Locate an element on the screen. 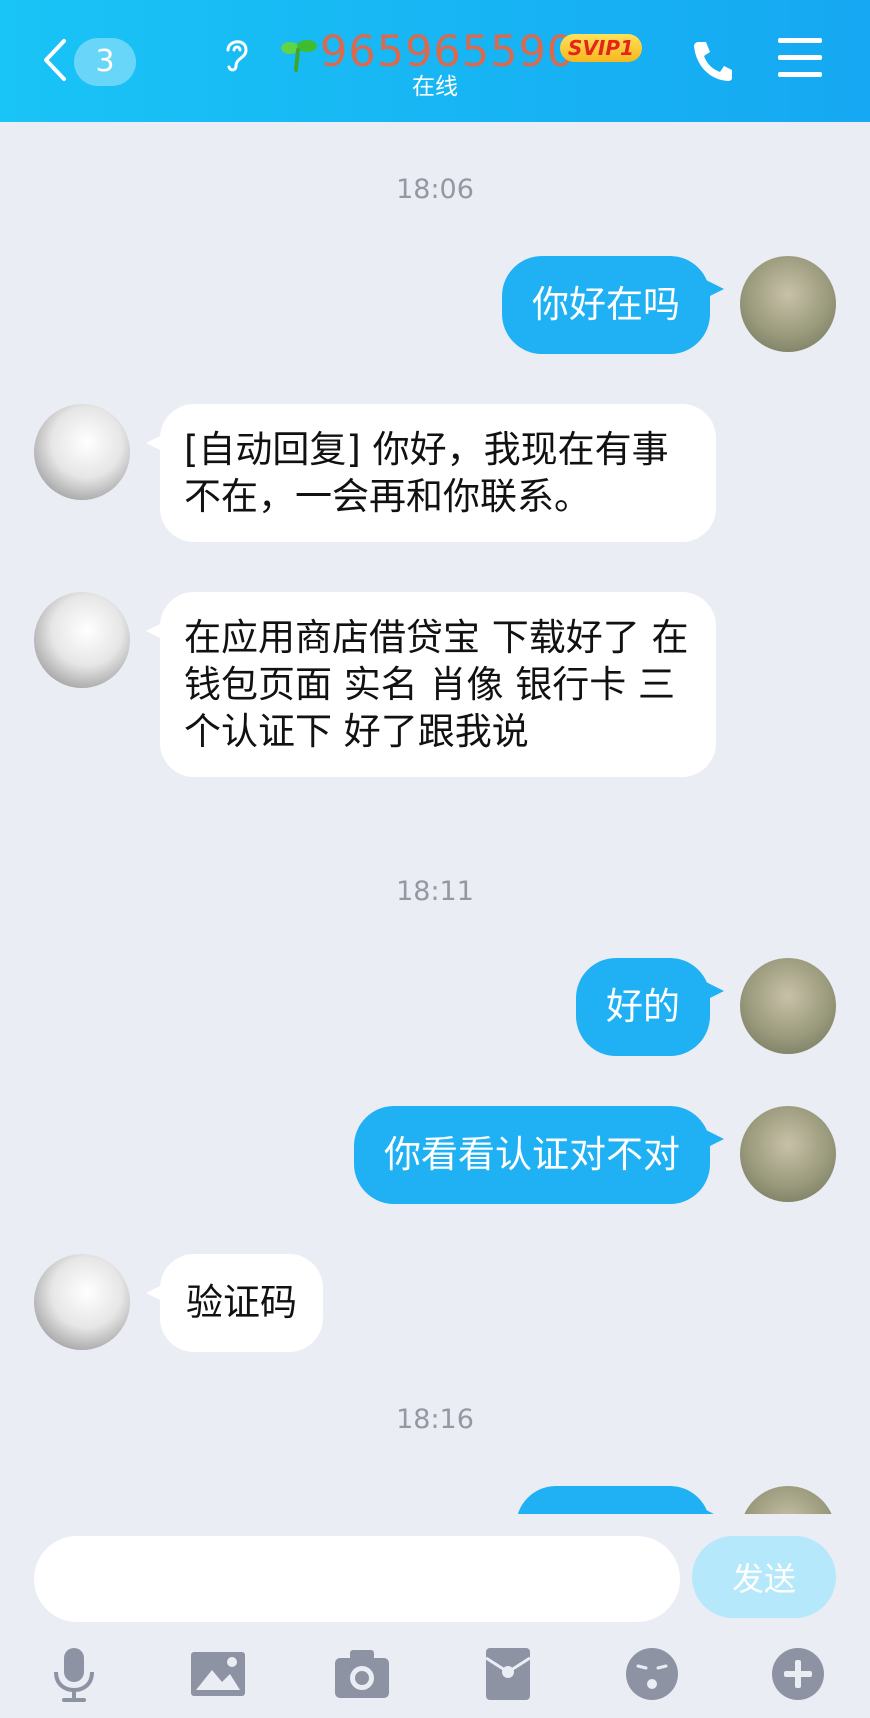  input-bar: 发送 is located at coordinates (435, 1616).